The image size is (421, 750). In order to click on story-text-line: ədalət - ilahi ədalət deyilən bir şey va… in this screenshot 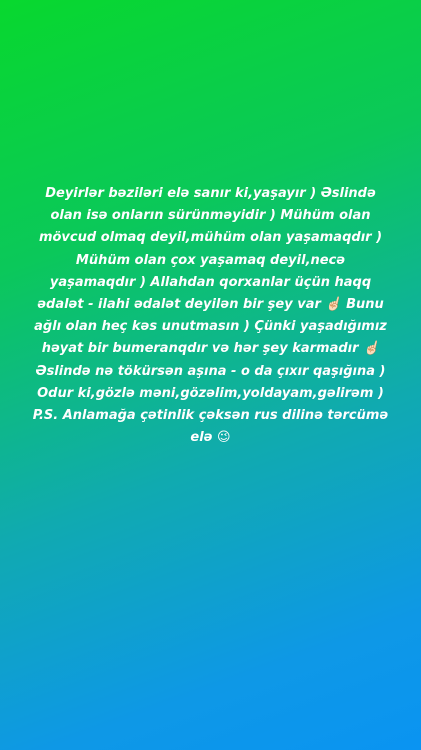, I will do `click(210, 305)`.